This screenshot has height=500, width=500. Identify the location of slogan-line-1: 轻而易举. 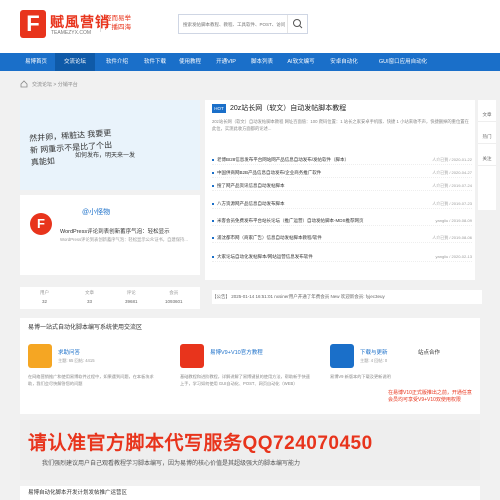
(118, 18).